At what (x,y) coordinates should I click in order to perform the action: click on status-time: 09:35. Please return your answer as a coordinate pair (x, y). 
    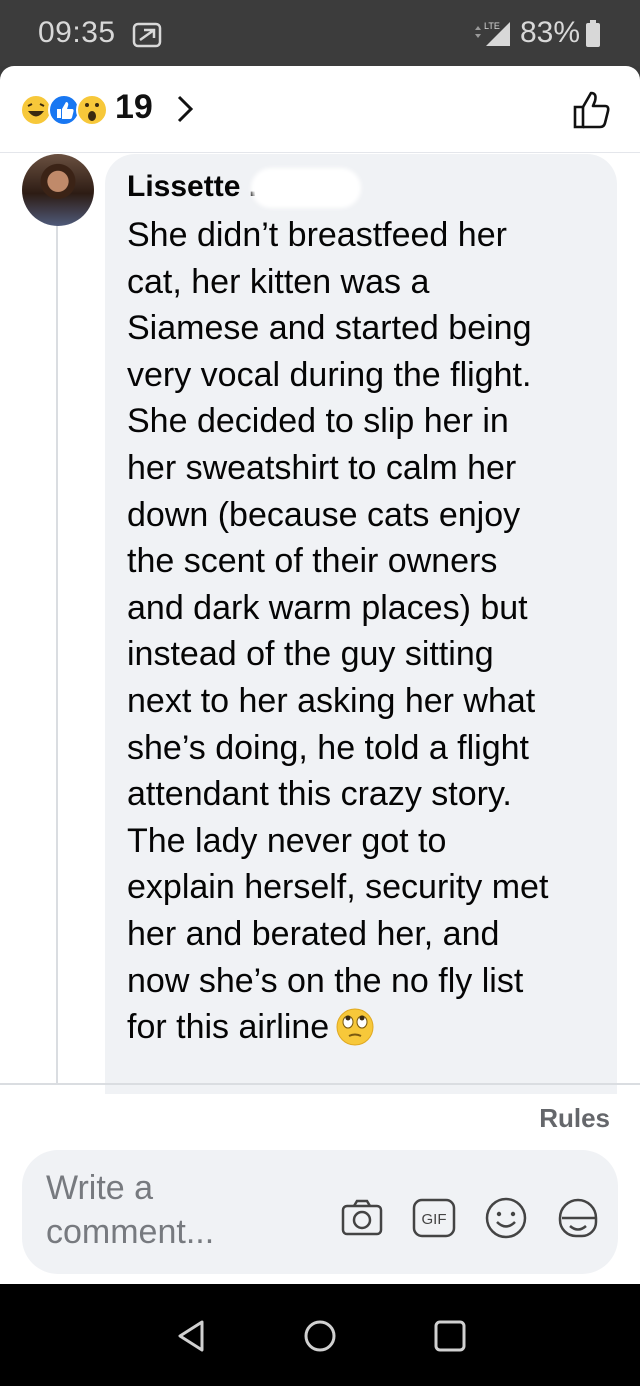
    Looking at the image, I should click on (77, 32).